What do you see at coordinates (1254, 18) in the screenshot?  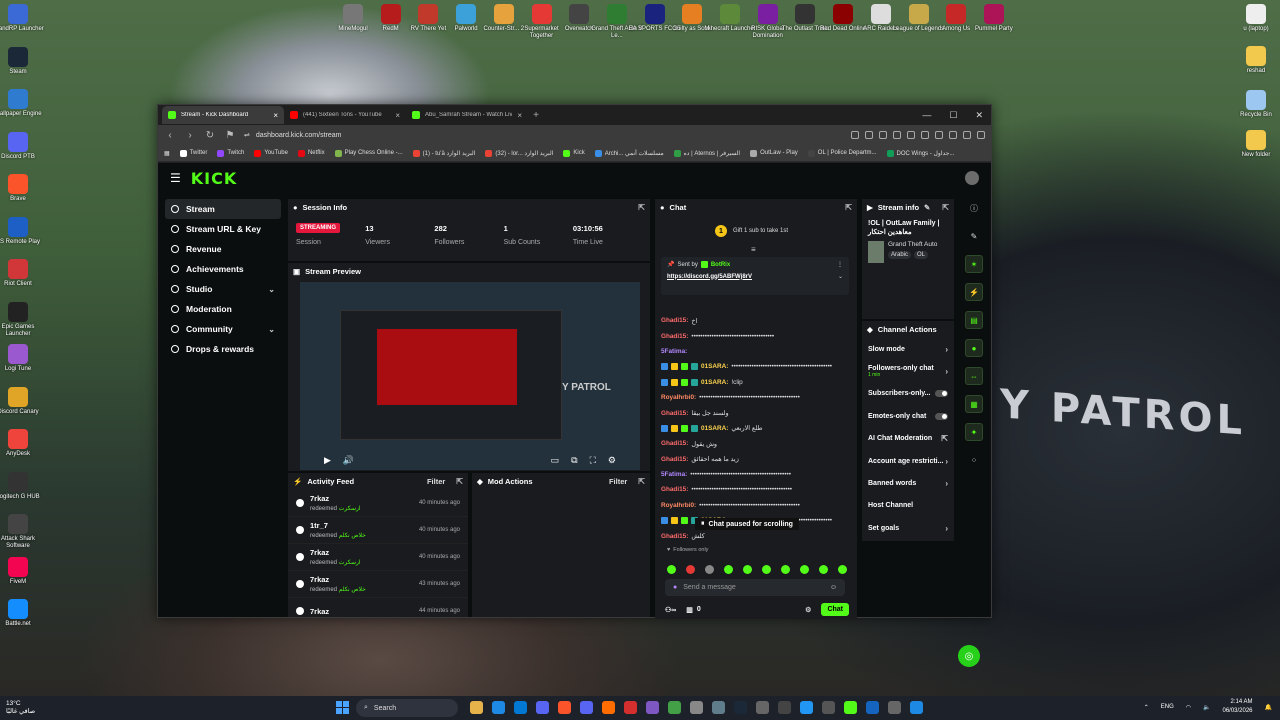 I see `desktop-icon: u (laptop)` at bounding box center [1254, 18].